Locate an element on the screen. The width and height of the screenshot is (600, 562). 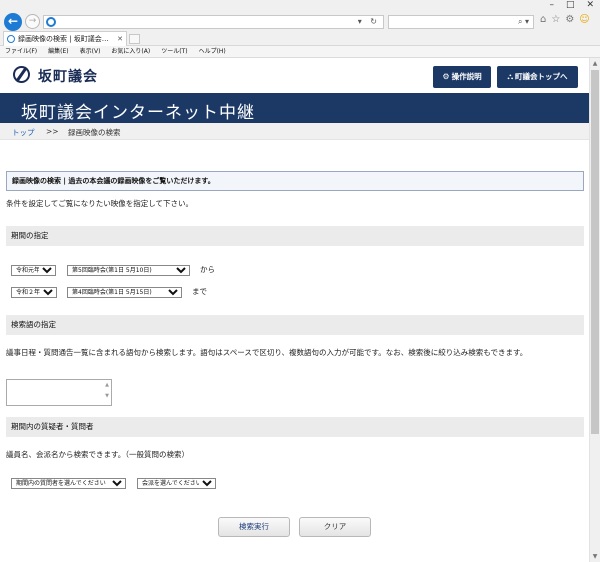
scrollbar-thumb is located at coordinates (595, 252).